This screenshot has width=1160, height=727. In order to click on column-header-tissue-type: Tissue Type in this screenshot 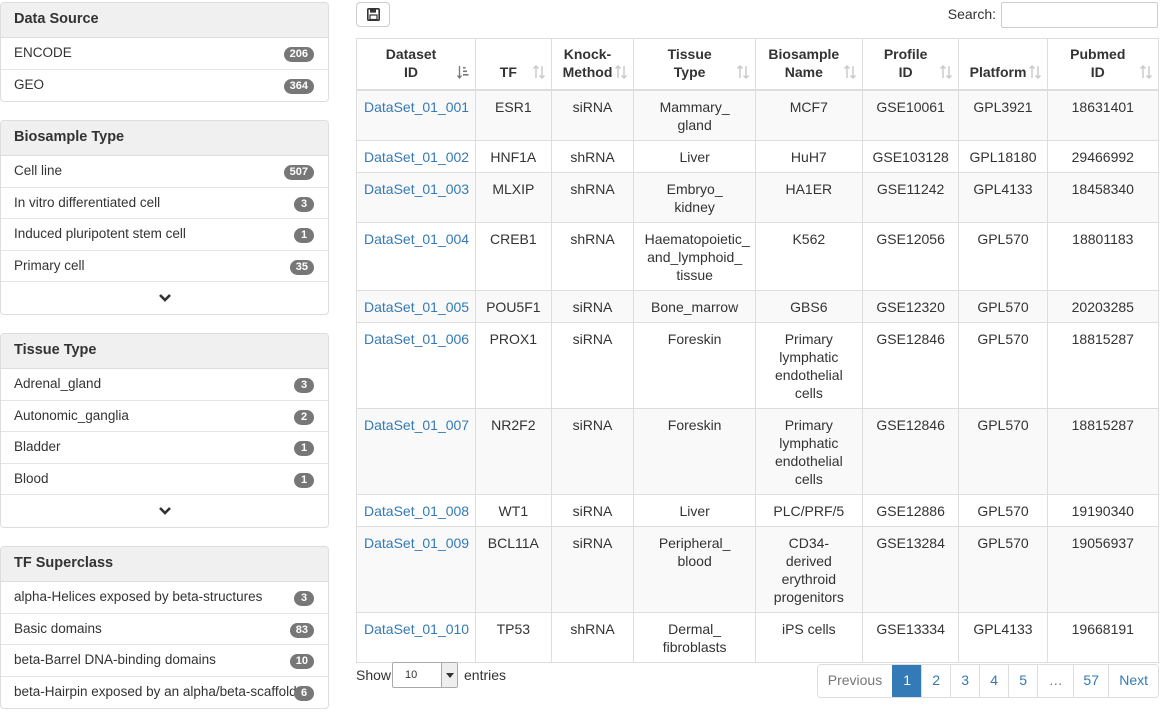, I will do `click(694, 64)`.